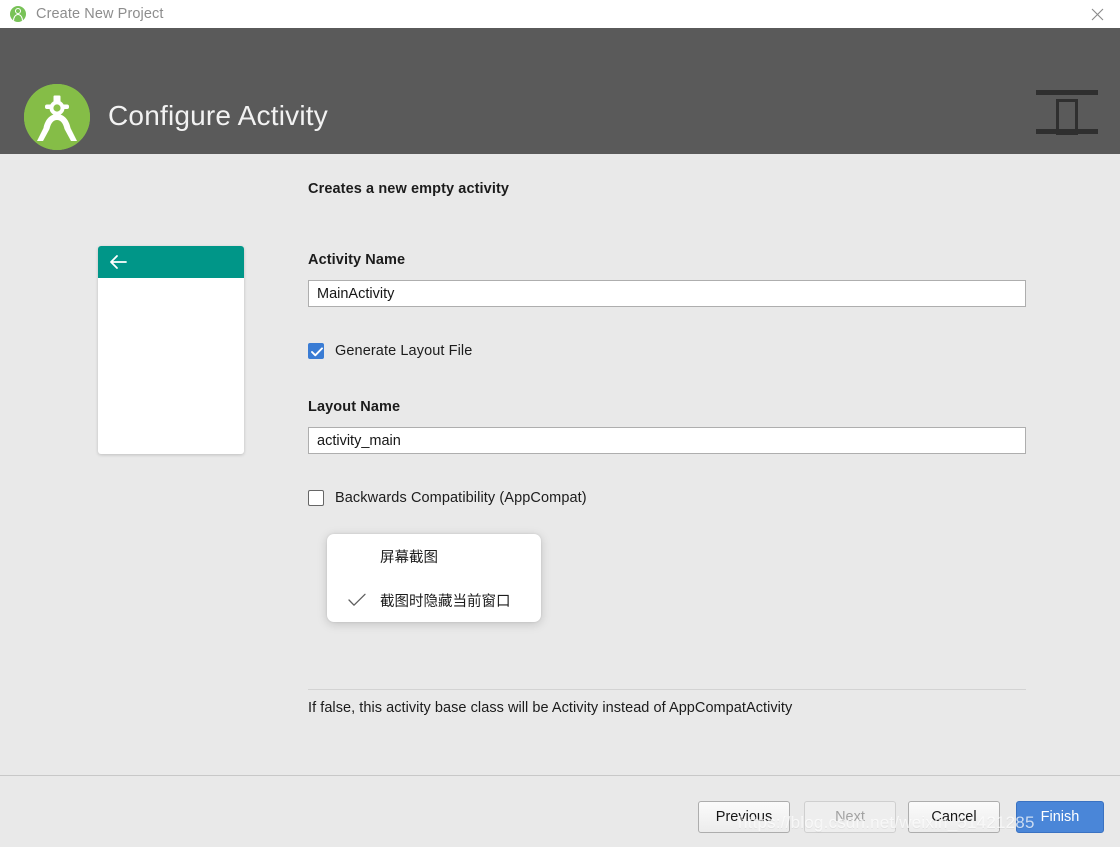 The height and width of the screenshot is (847, 1120). I want to click on generate-layout-file-checkbox, so click(316, 351).